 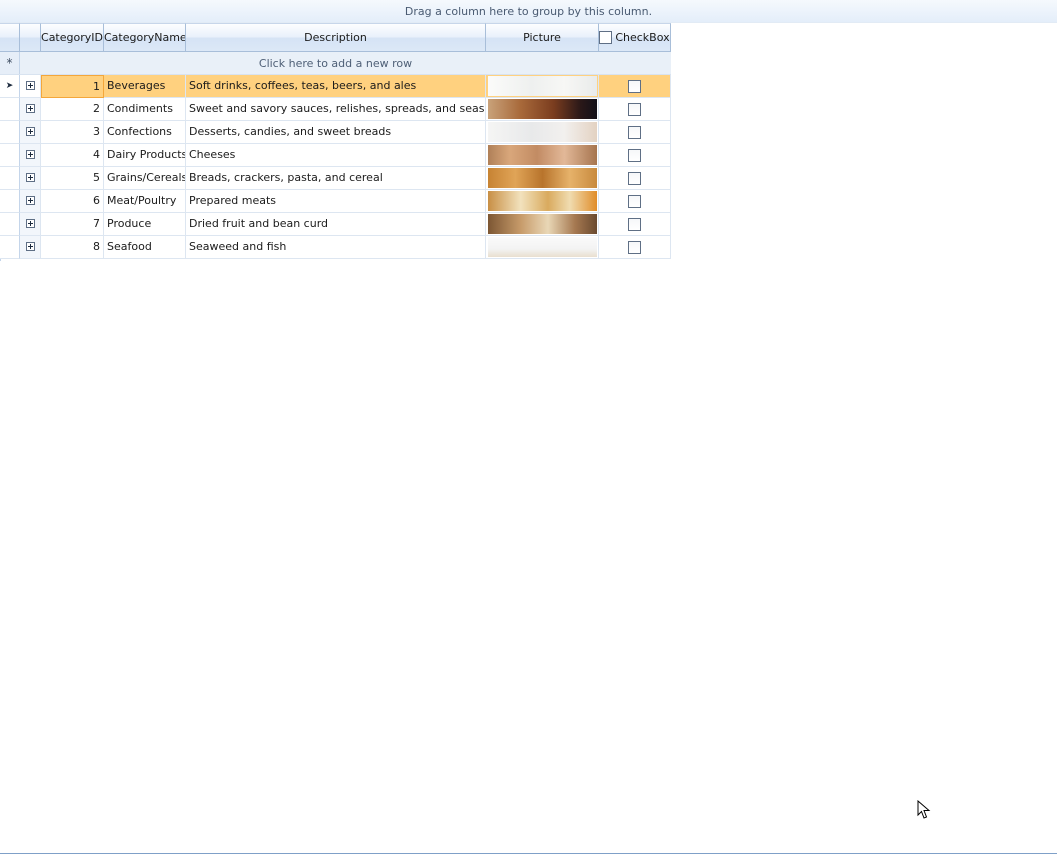 I want to click on new-row: * Click here to add a new row, so click(x=335, y=63).